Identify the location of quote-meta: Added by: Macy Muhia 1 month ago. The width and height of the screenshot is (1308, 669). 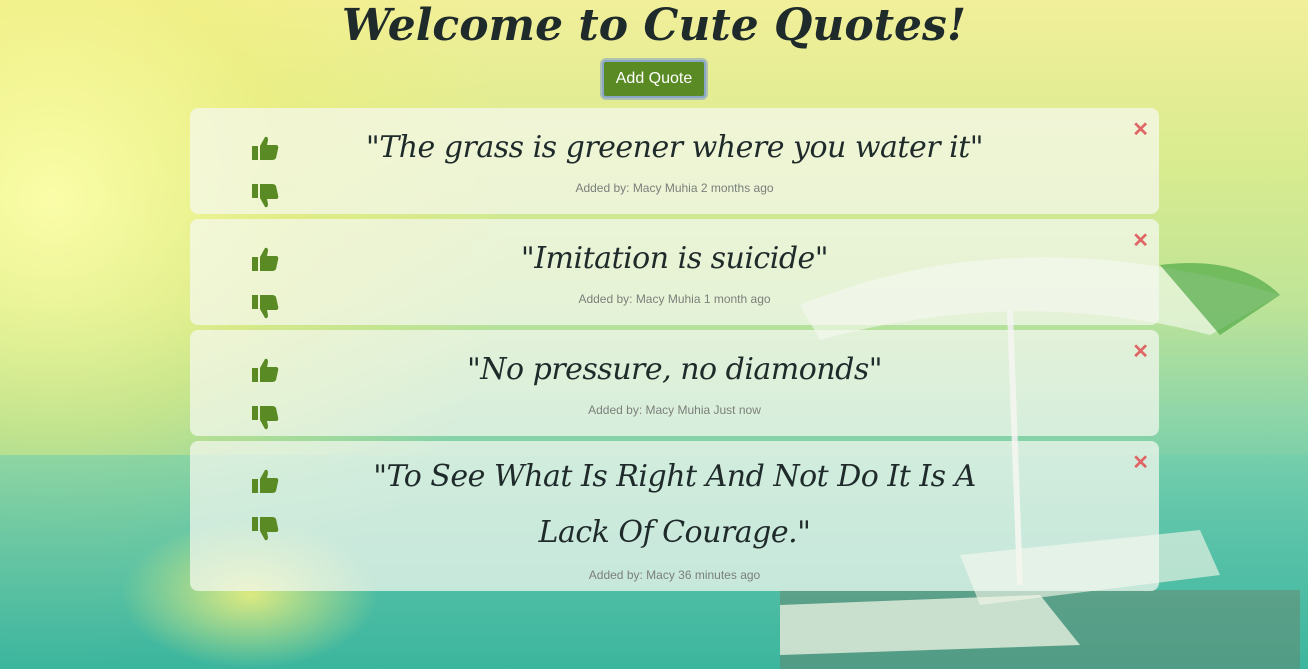
(674, 299).